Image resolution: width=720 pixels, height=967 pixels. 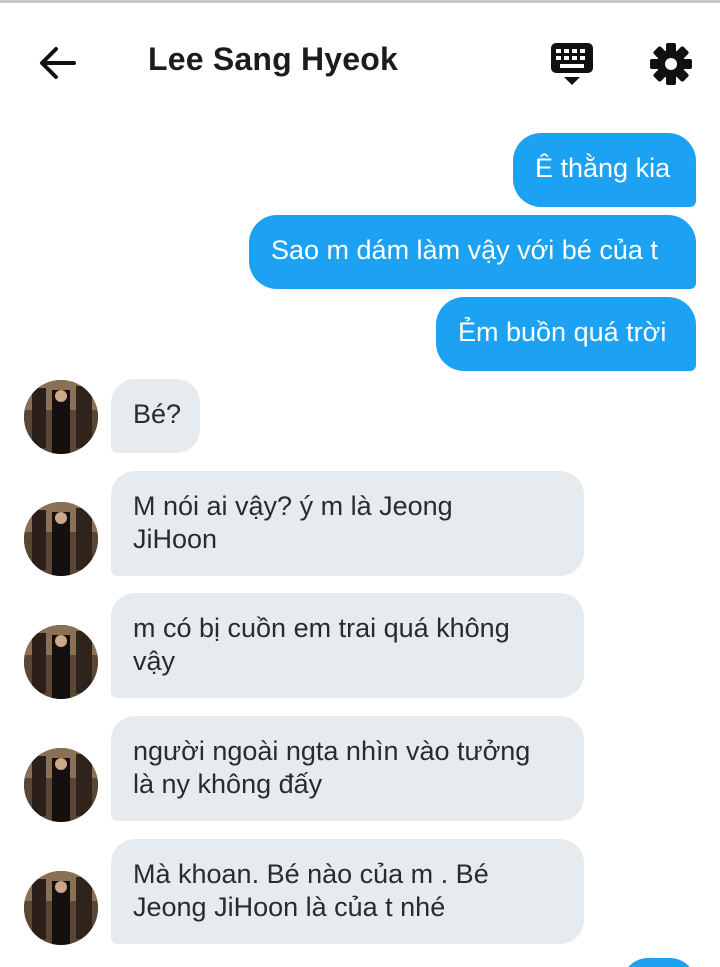 I want to click on message-text: Sao m dám làm vậy với bé của t, so click(x=464, y=250).